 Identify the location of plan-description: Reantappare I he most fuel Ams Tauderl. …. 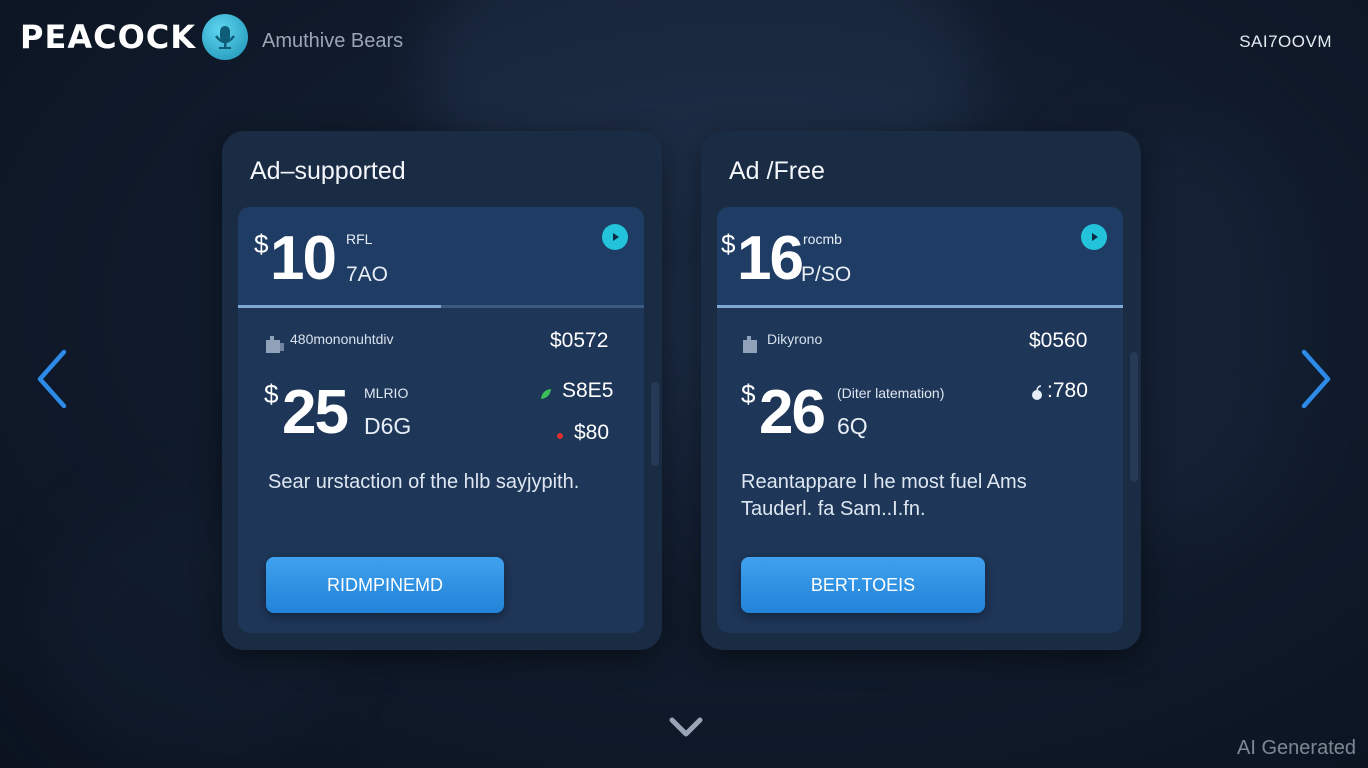
(884, 495).